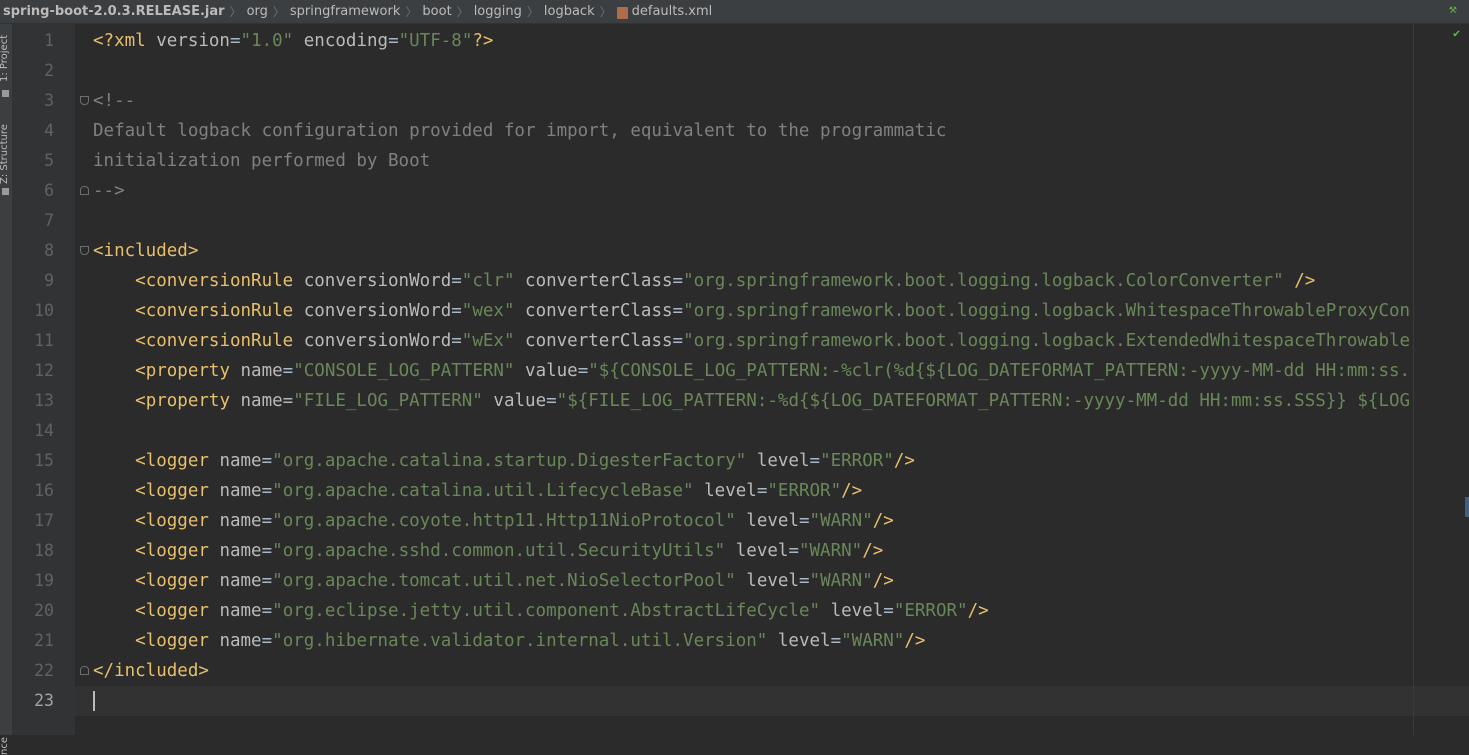  I want to click on line-number: 4, so click(49, 130).